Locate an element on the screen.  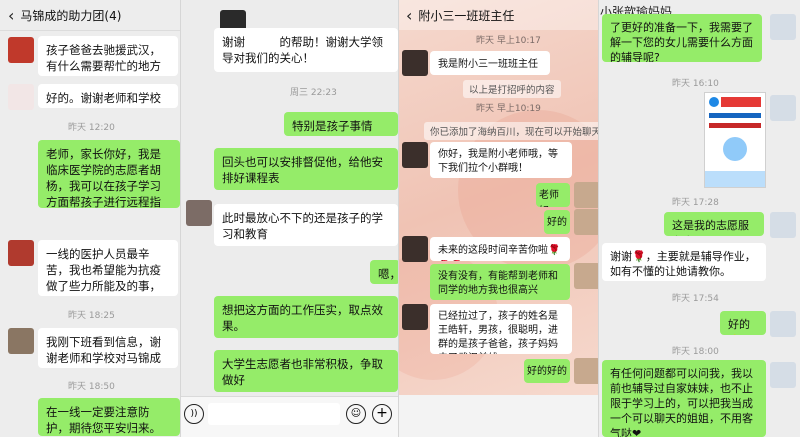
timestamp: 昨天 17:54 is located at coordinates (695, 299).